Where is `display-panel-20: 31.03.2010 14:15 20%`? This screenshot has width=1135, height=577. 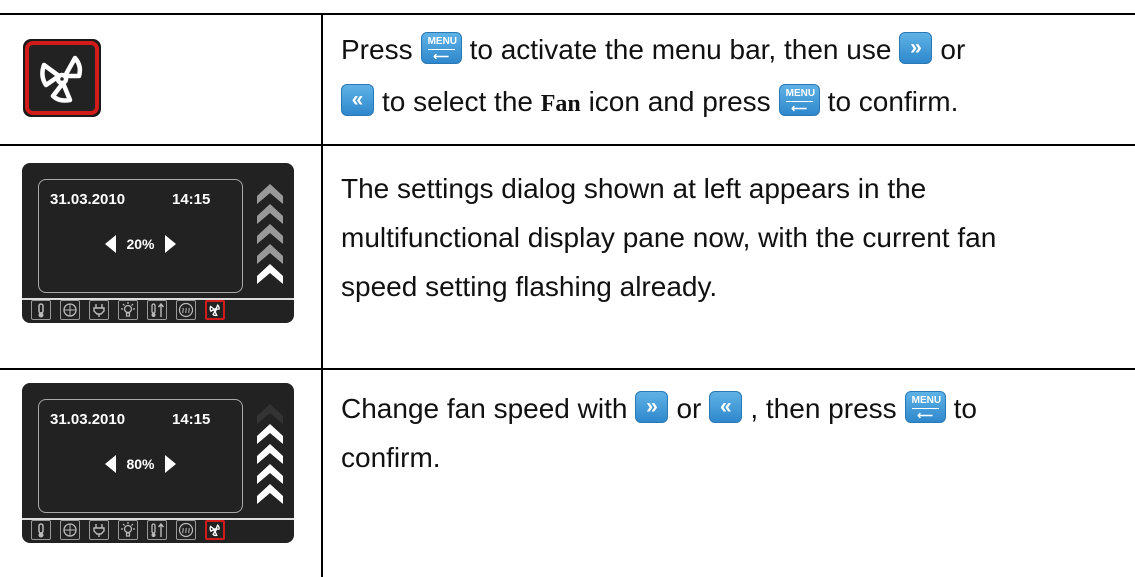 display-panel-20: 31.03.2010 14:15 20% is located at coordinates (158, 243).